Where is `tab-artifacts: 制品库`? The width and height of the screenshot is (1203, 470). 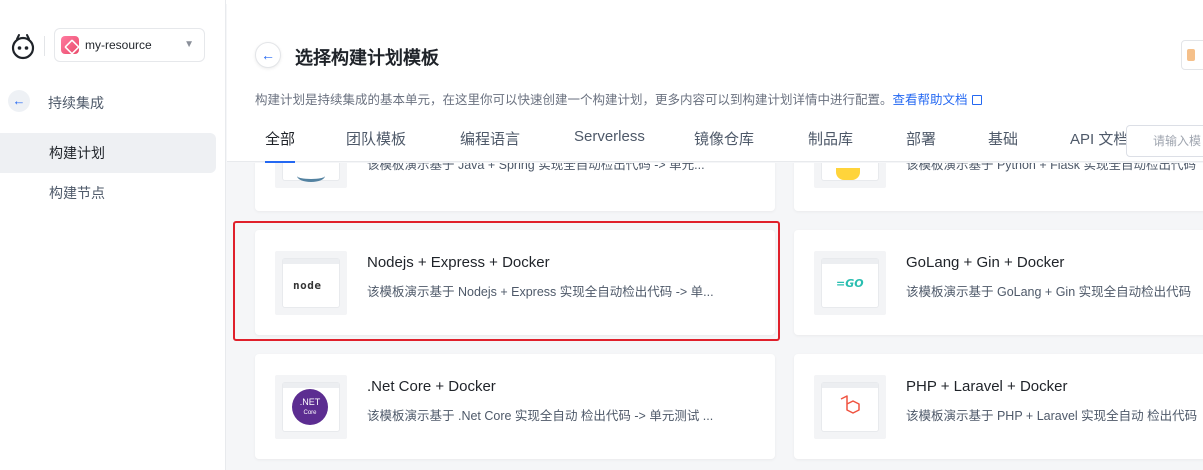
tab-artifacts: 制品库 is located at coordinates (830, 145).